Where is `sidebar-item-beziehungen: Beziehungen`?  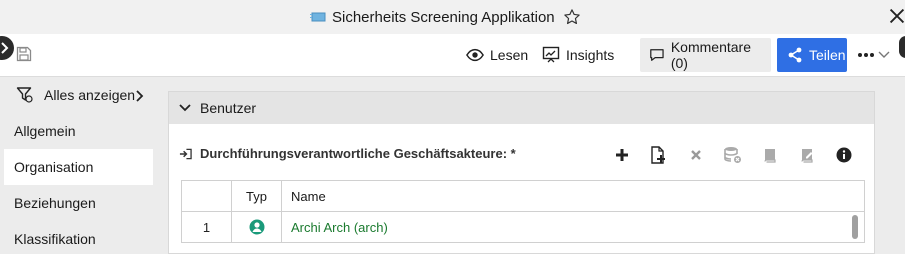 sidebar-item-beziehungen: Beziehungen is located at coordinates (76, 203).